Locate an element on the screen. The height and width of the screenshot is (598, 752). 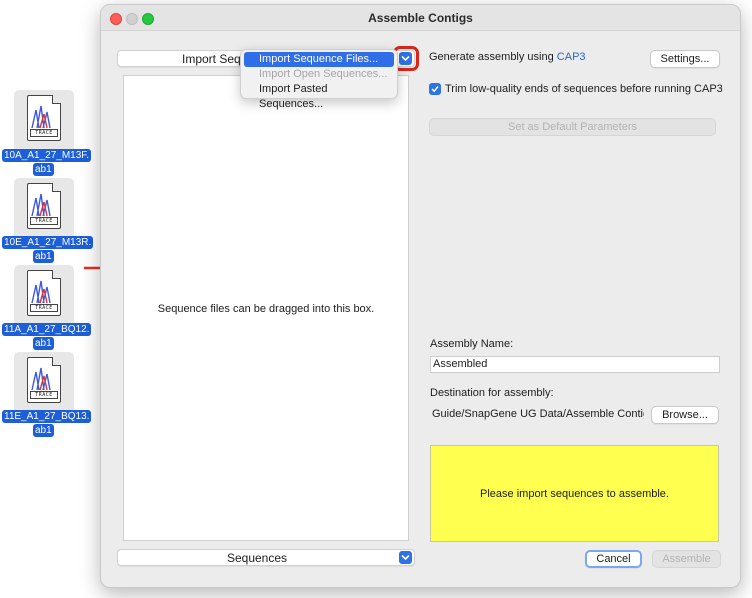
file-name-label: 10A_A1_27_M13F. is located at coordinates (47, 155).